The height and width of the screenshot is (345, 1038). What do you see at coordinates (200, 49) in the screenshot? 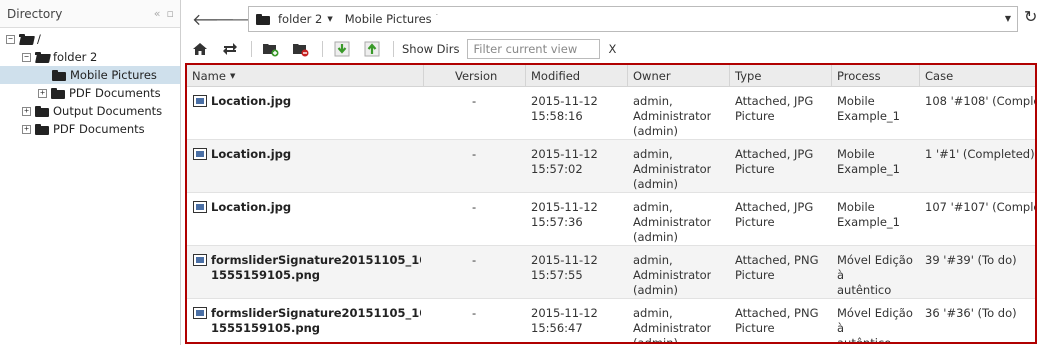
I see `home-icon` at bounding box center [200, 49].